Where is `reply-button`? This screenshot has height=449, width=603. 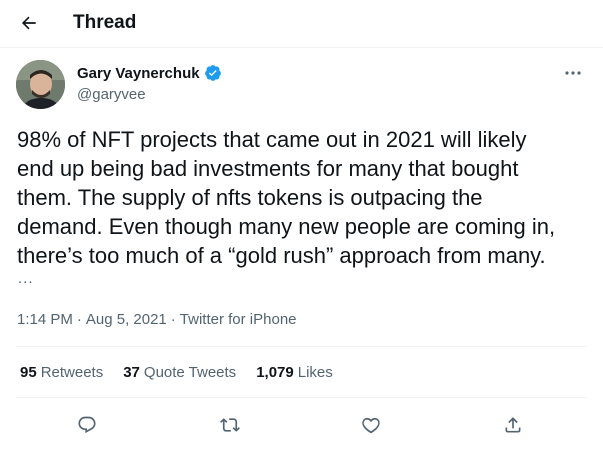 reply-button is located at coordinates (87, 425).